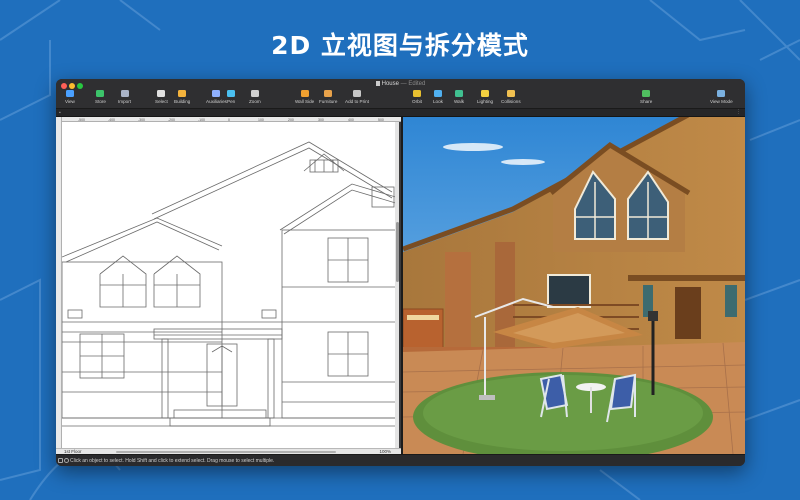  What do you see at coordinates (416, 93) in the screenshot?
I see `orbit-icon` at bounding box center [416, 93].